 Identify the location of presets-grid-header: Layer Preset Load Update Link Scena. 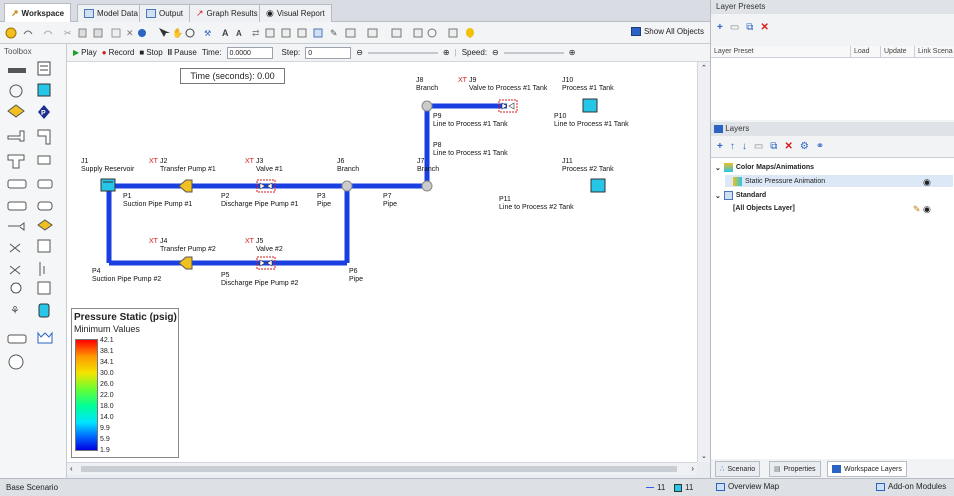
(832, 52).